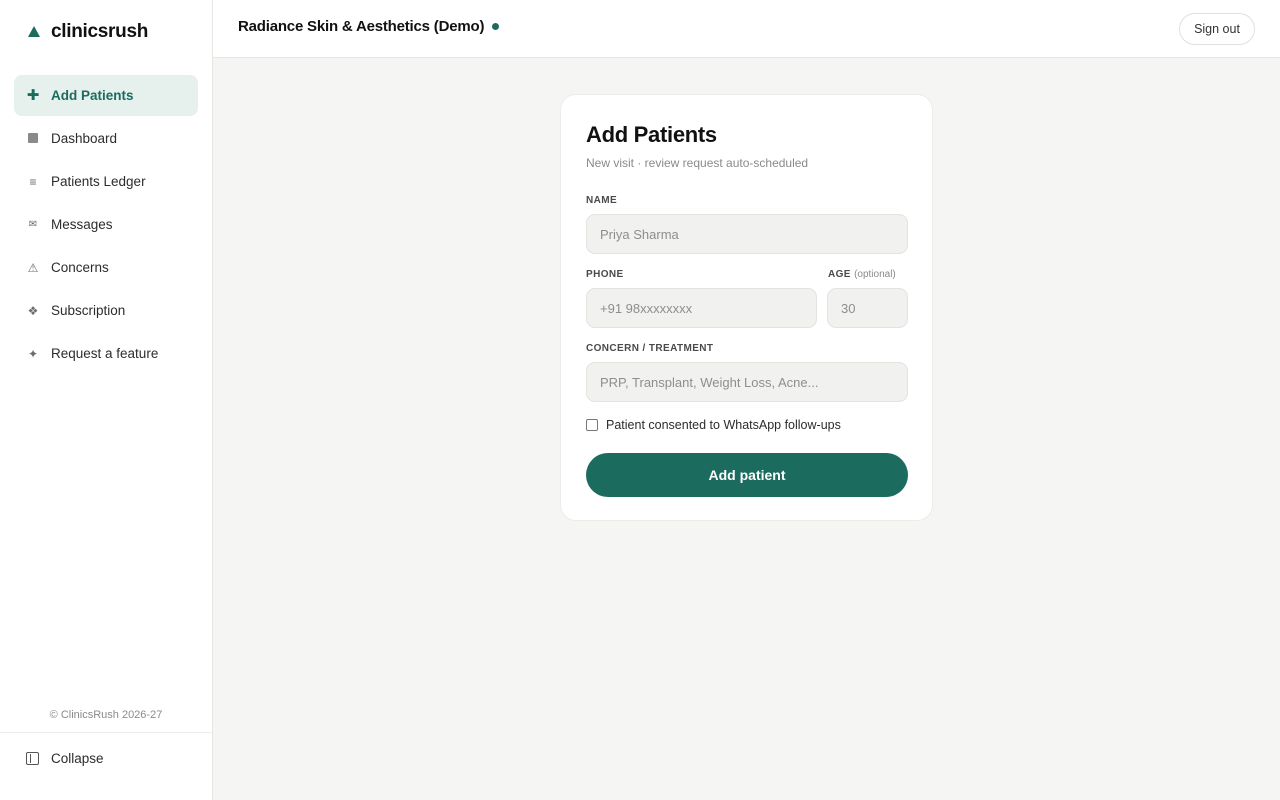  Describe the element at coordinates (592, 425) in the screenshot. I see `consent-checkbox` at that location.